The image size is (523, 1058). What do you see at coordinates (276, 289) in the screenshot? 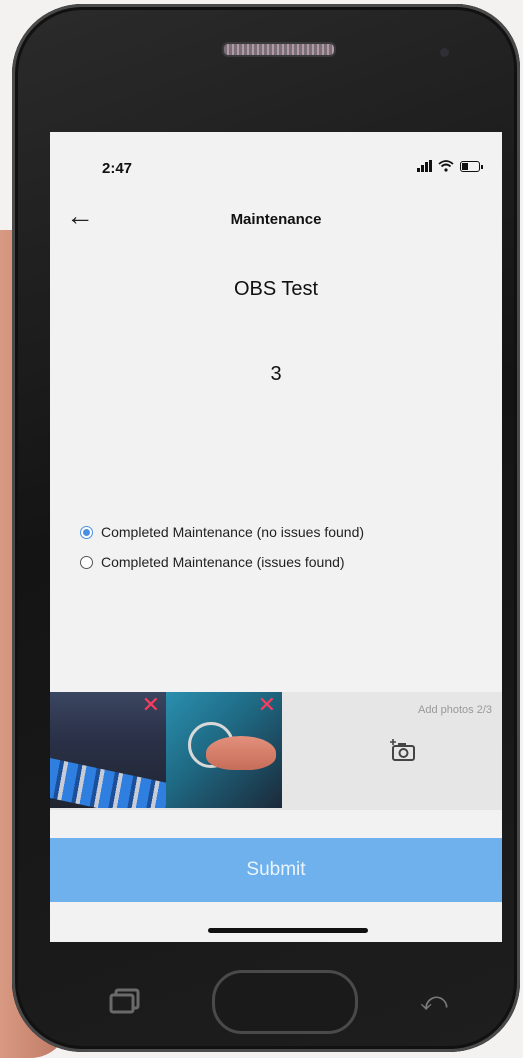
I see `record-name: OBS Test` at bounding box center [276, 289].